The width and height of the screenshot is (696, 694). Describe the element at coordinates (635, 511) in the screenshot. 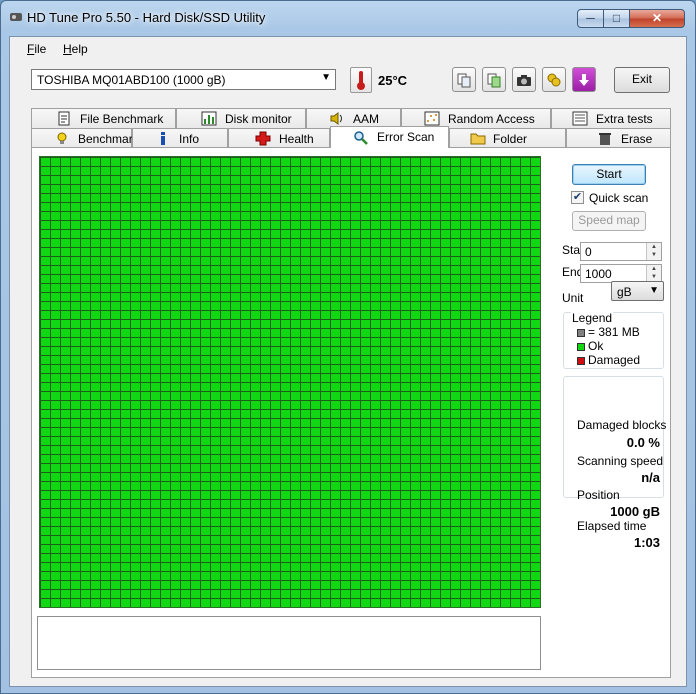

I see `position-value: 1000 gB` at that location.